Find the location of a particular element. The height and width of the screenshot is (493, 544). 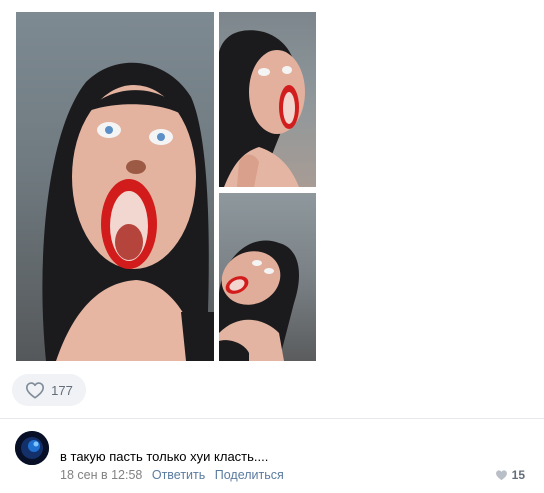

avatar-image is located at coordinates (32, 448).